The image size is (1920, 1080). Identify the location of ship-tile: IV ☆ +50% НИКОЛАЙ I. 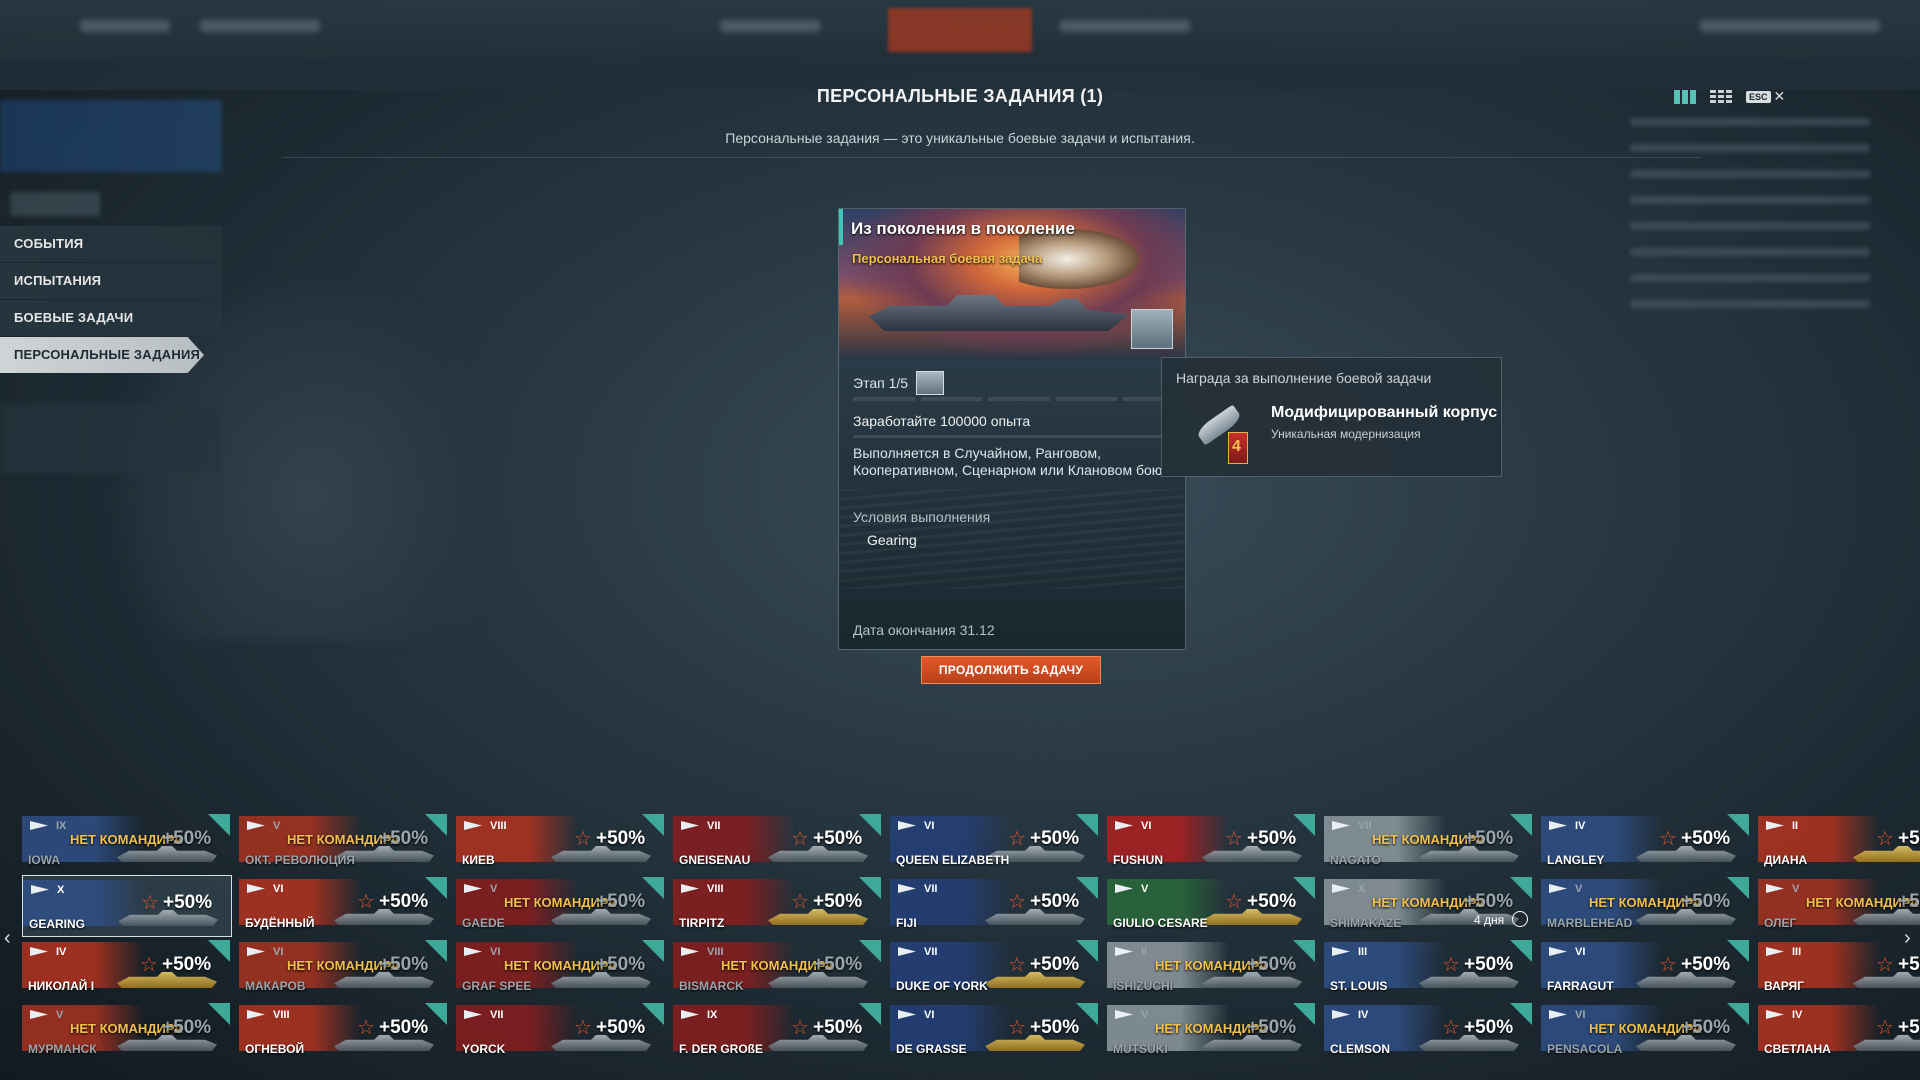
(127, 969).